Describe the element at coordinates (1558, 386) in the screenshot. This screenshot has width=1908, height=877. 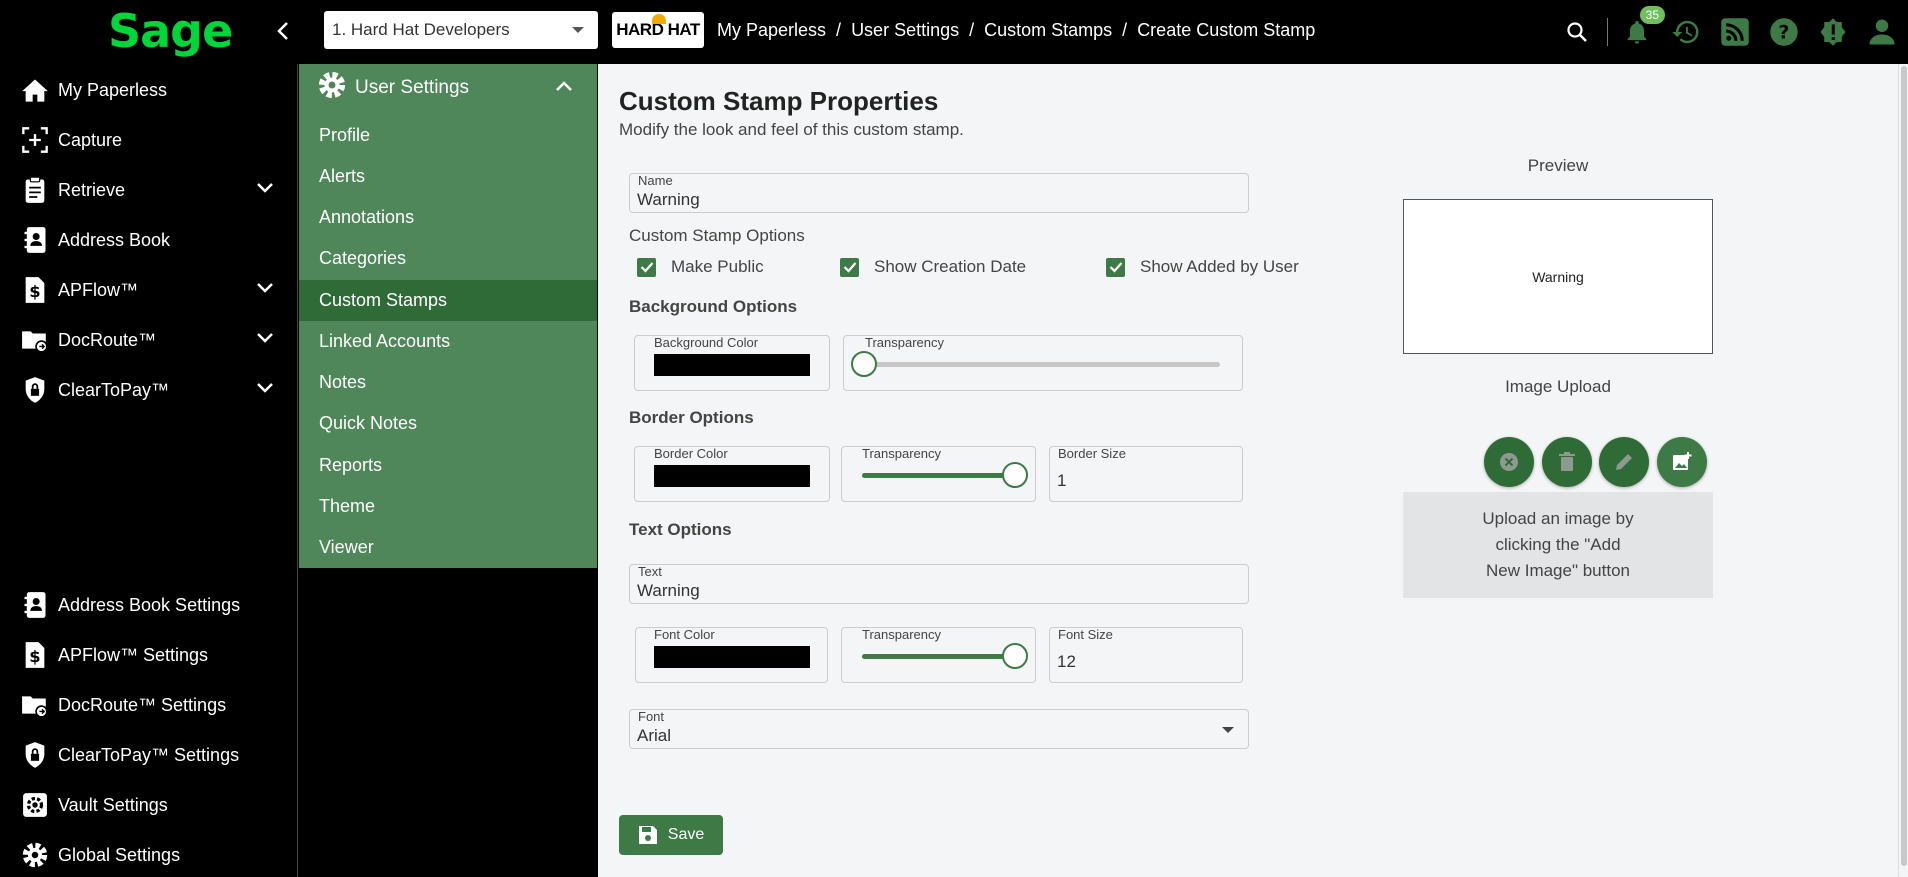
I see `image-upload-label: Image Upload` at that location.